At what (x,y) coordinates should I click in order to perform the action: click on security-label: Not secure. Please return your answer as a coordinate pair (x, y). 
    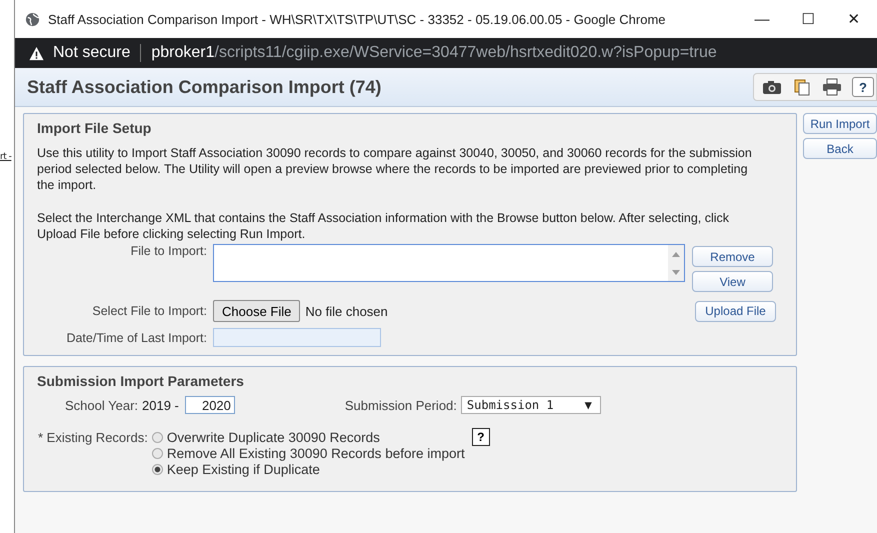
    Looking at the image, I should click on (91, 53).